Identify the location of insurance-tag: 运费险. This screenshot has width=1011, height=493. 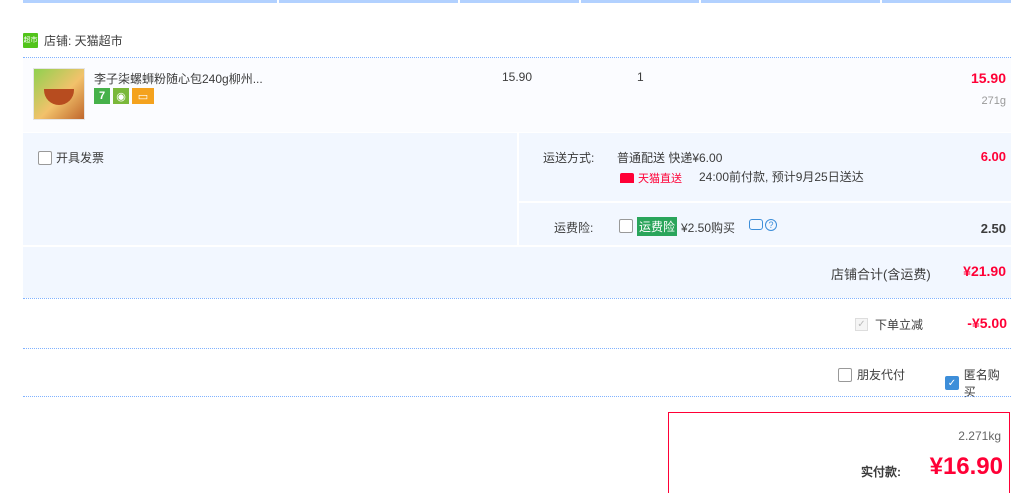
(657, 226).